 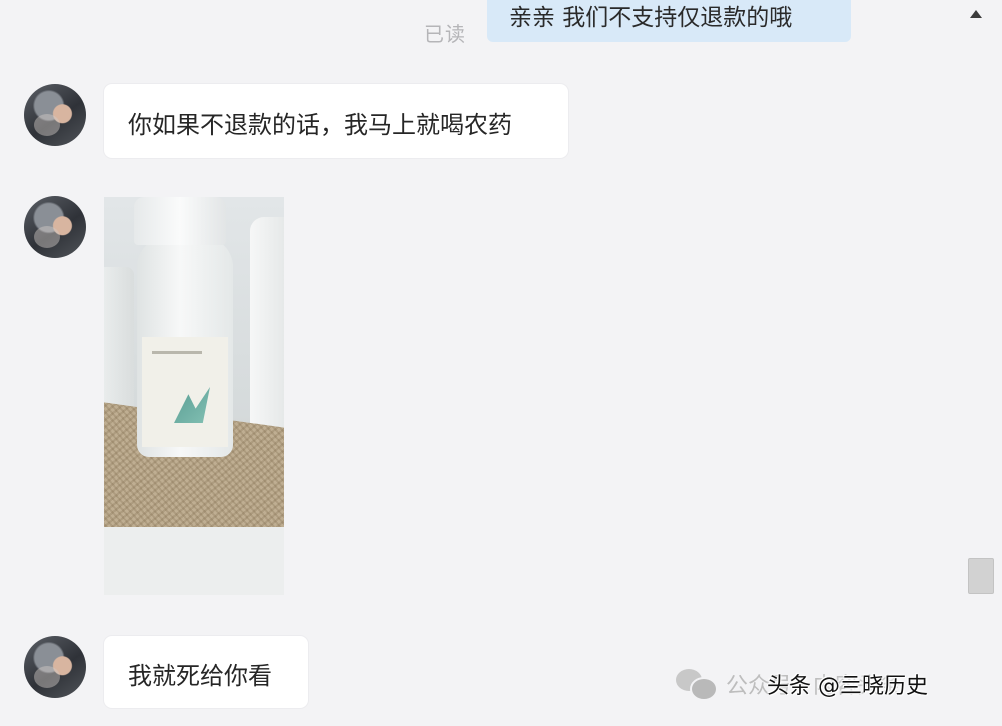 What do you see at coordinates (847, 686) in the screenshot?
I see `watermark-source: 头条 @亖晓历史` at bounding box center [847, 686].